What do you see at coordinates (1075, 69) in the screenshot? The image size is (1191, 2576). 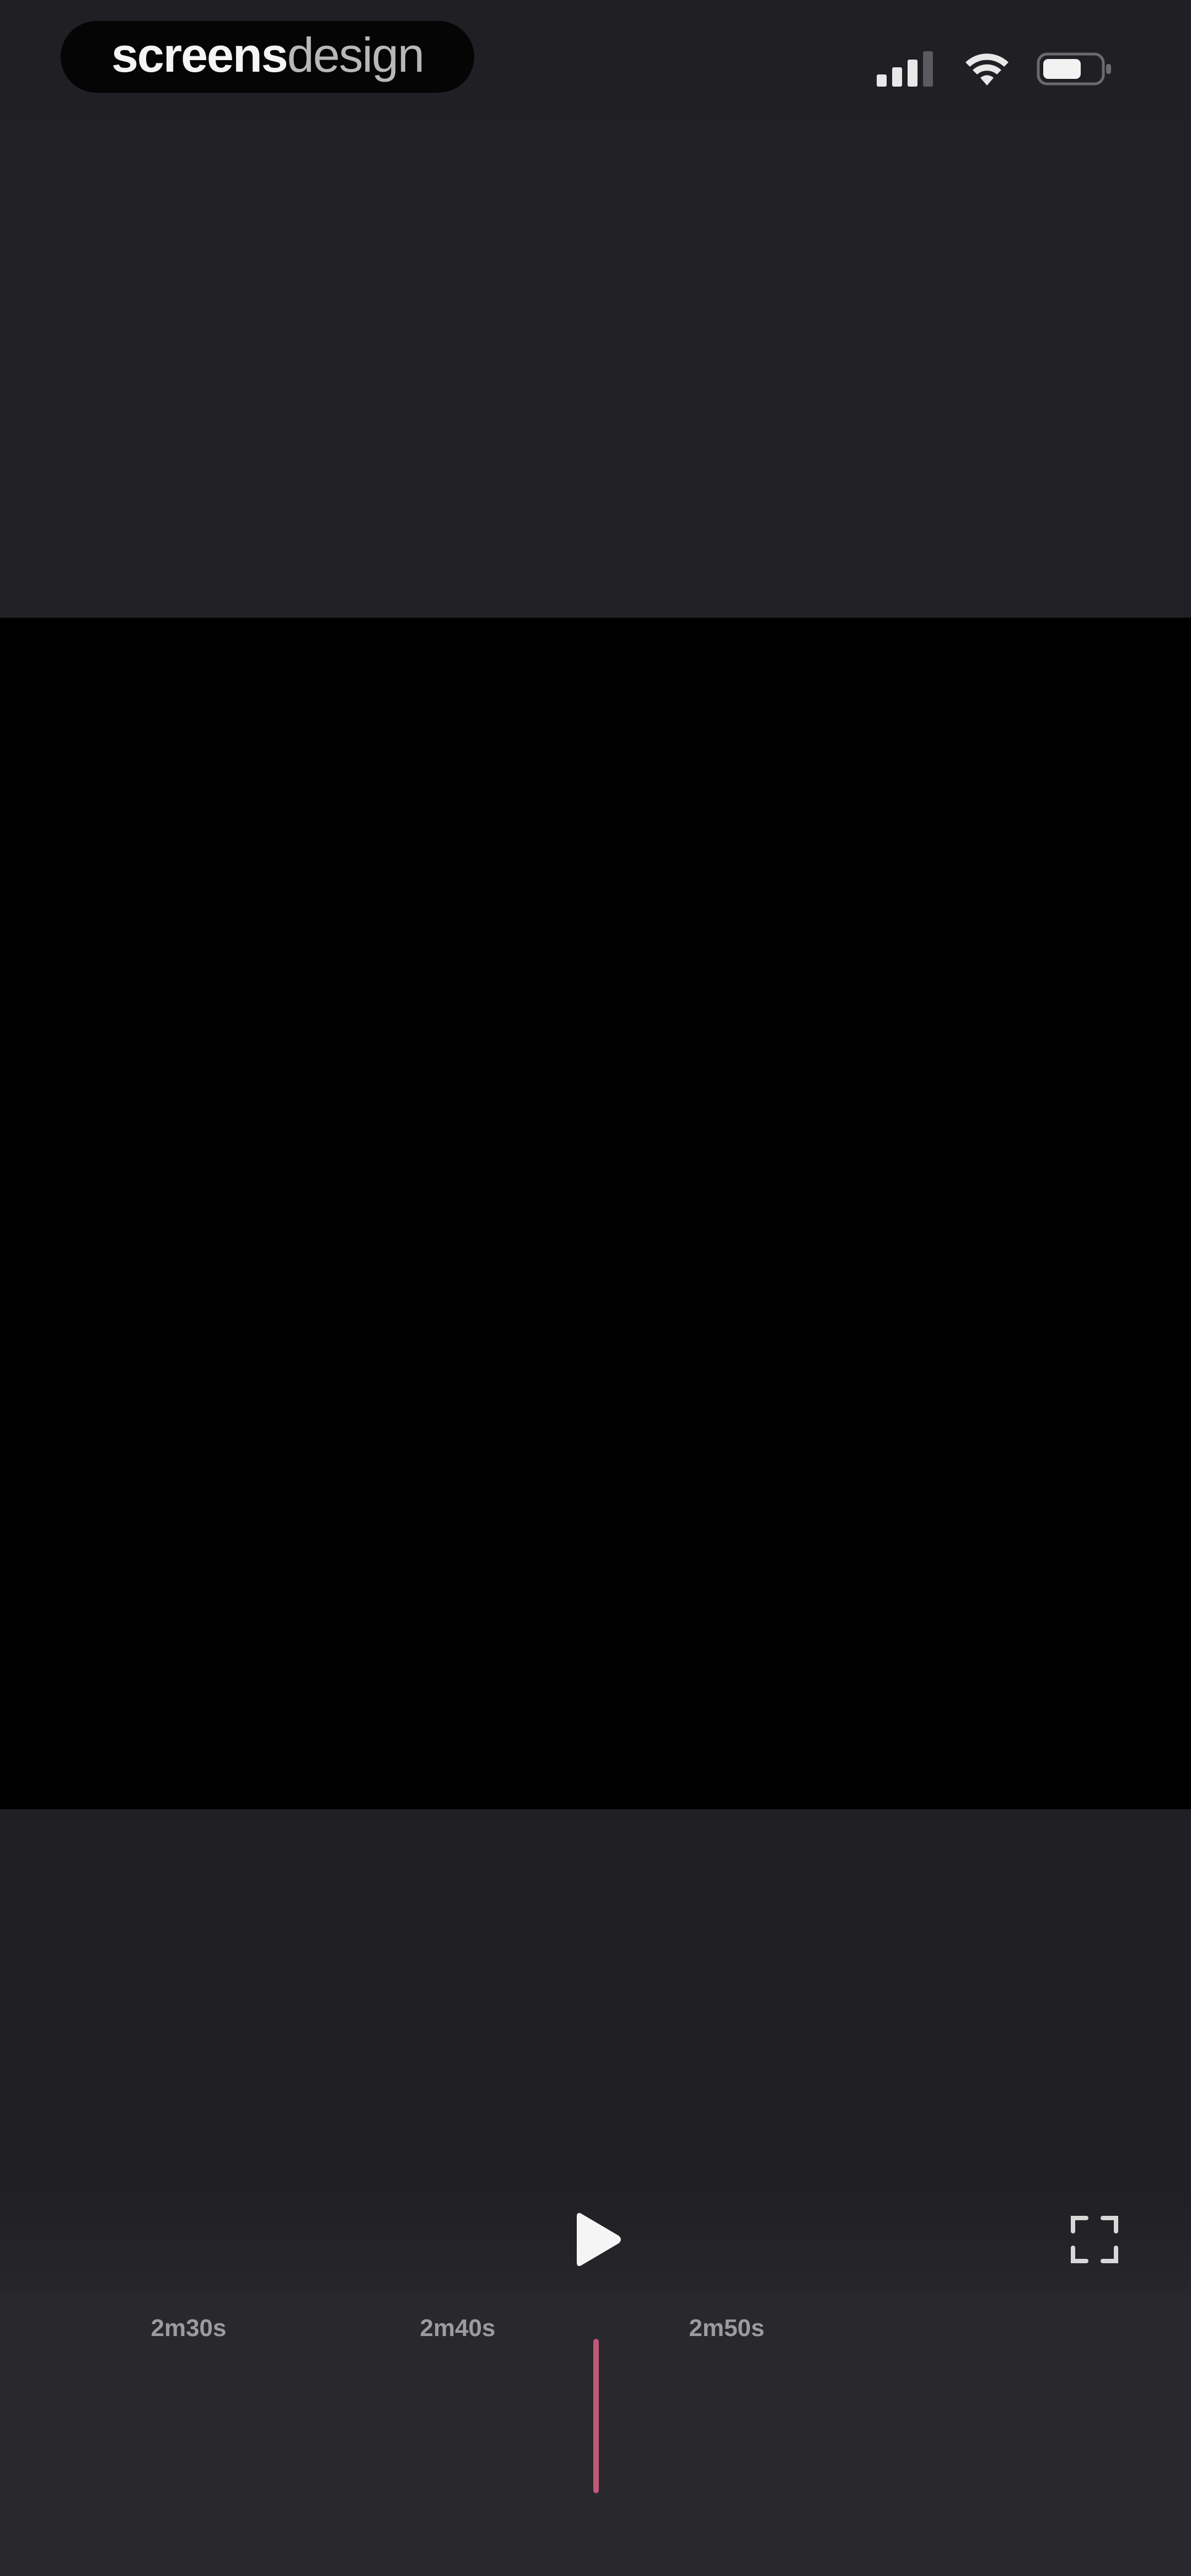 I see `battery-icon` at bounding box center [1075, 69].